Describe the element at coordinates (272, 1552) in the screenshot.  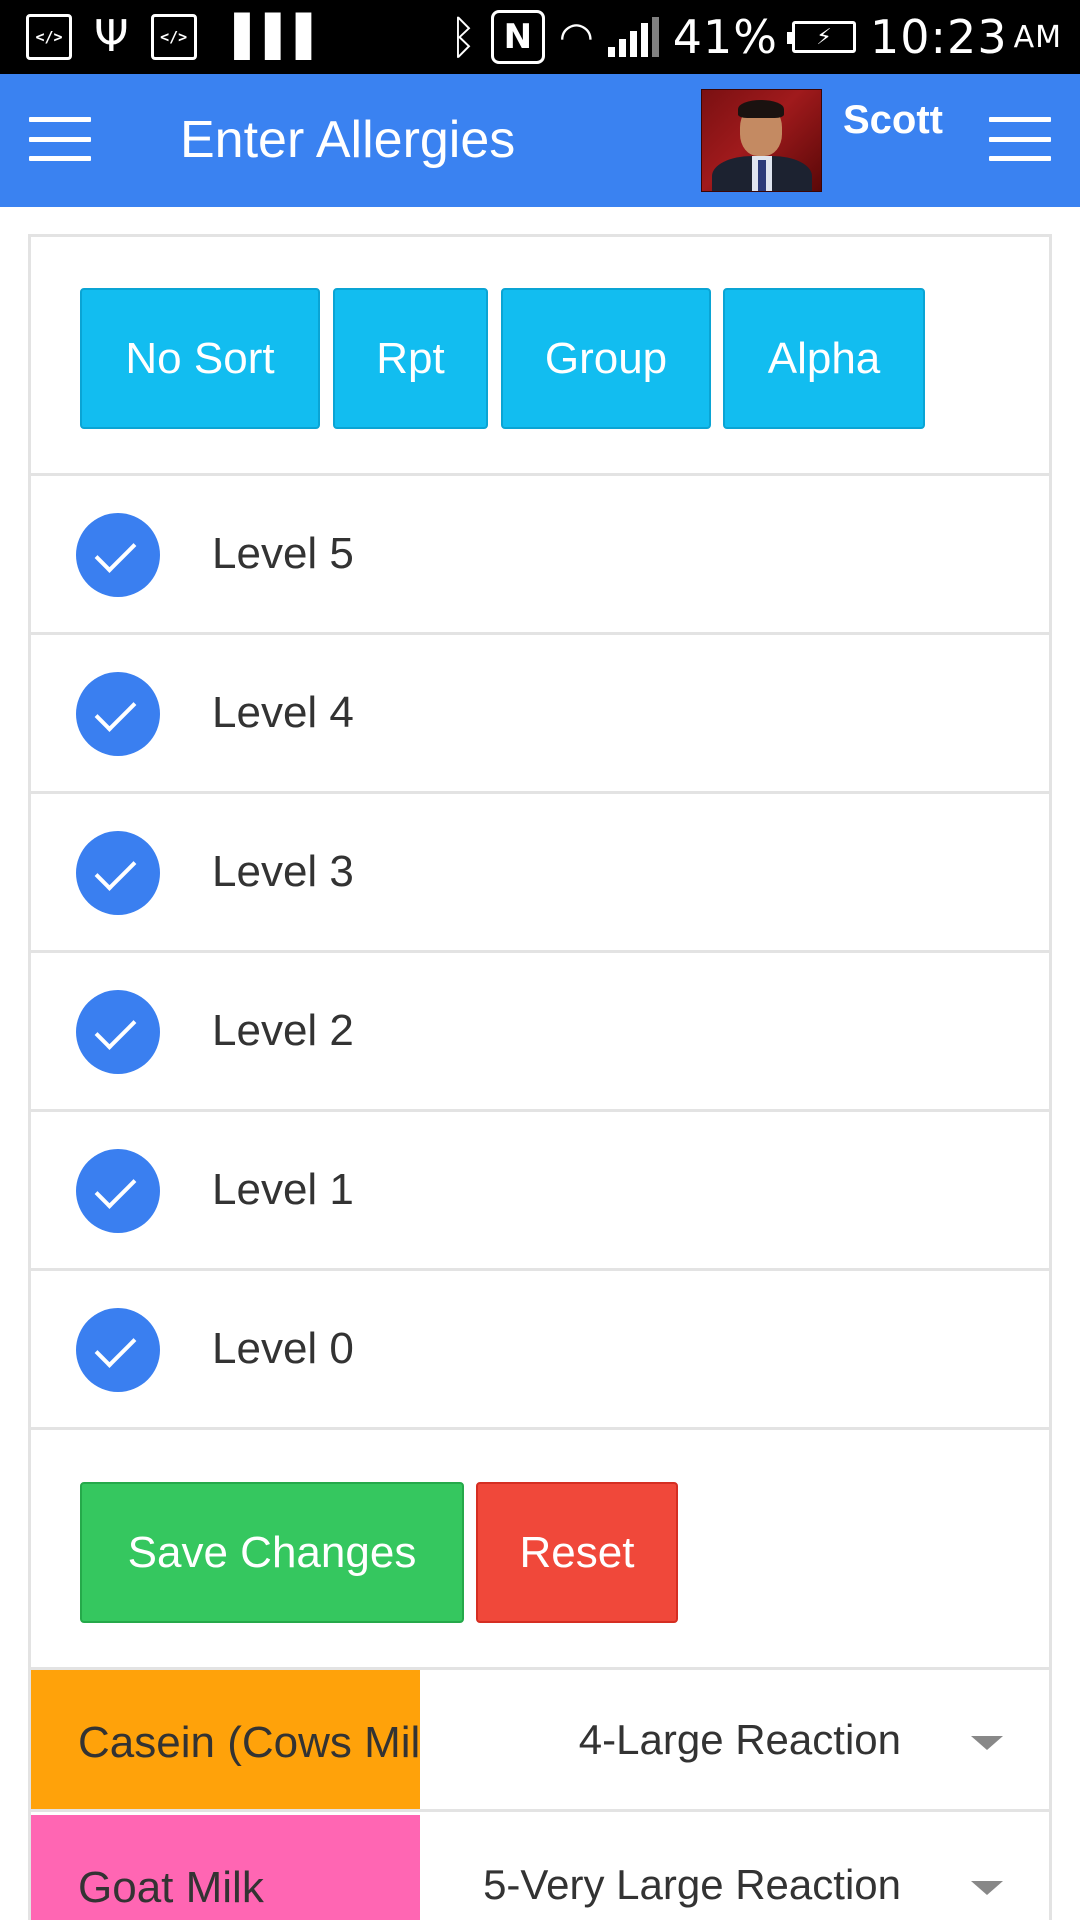
I see `save-changes-button: Save Changes` at that location.